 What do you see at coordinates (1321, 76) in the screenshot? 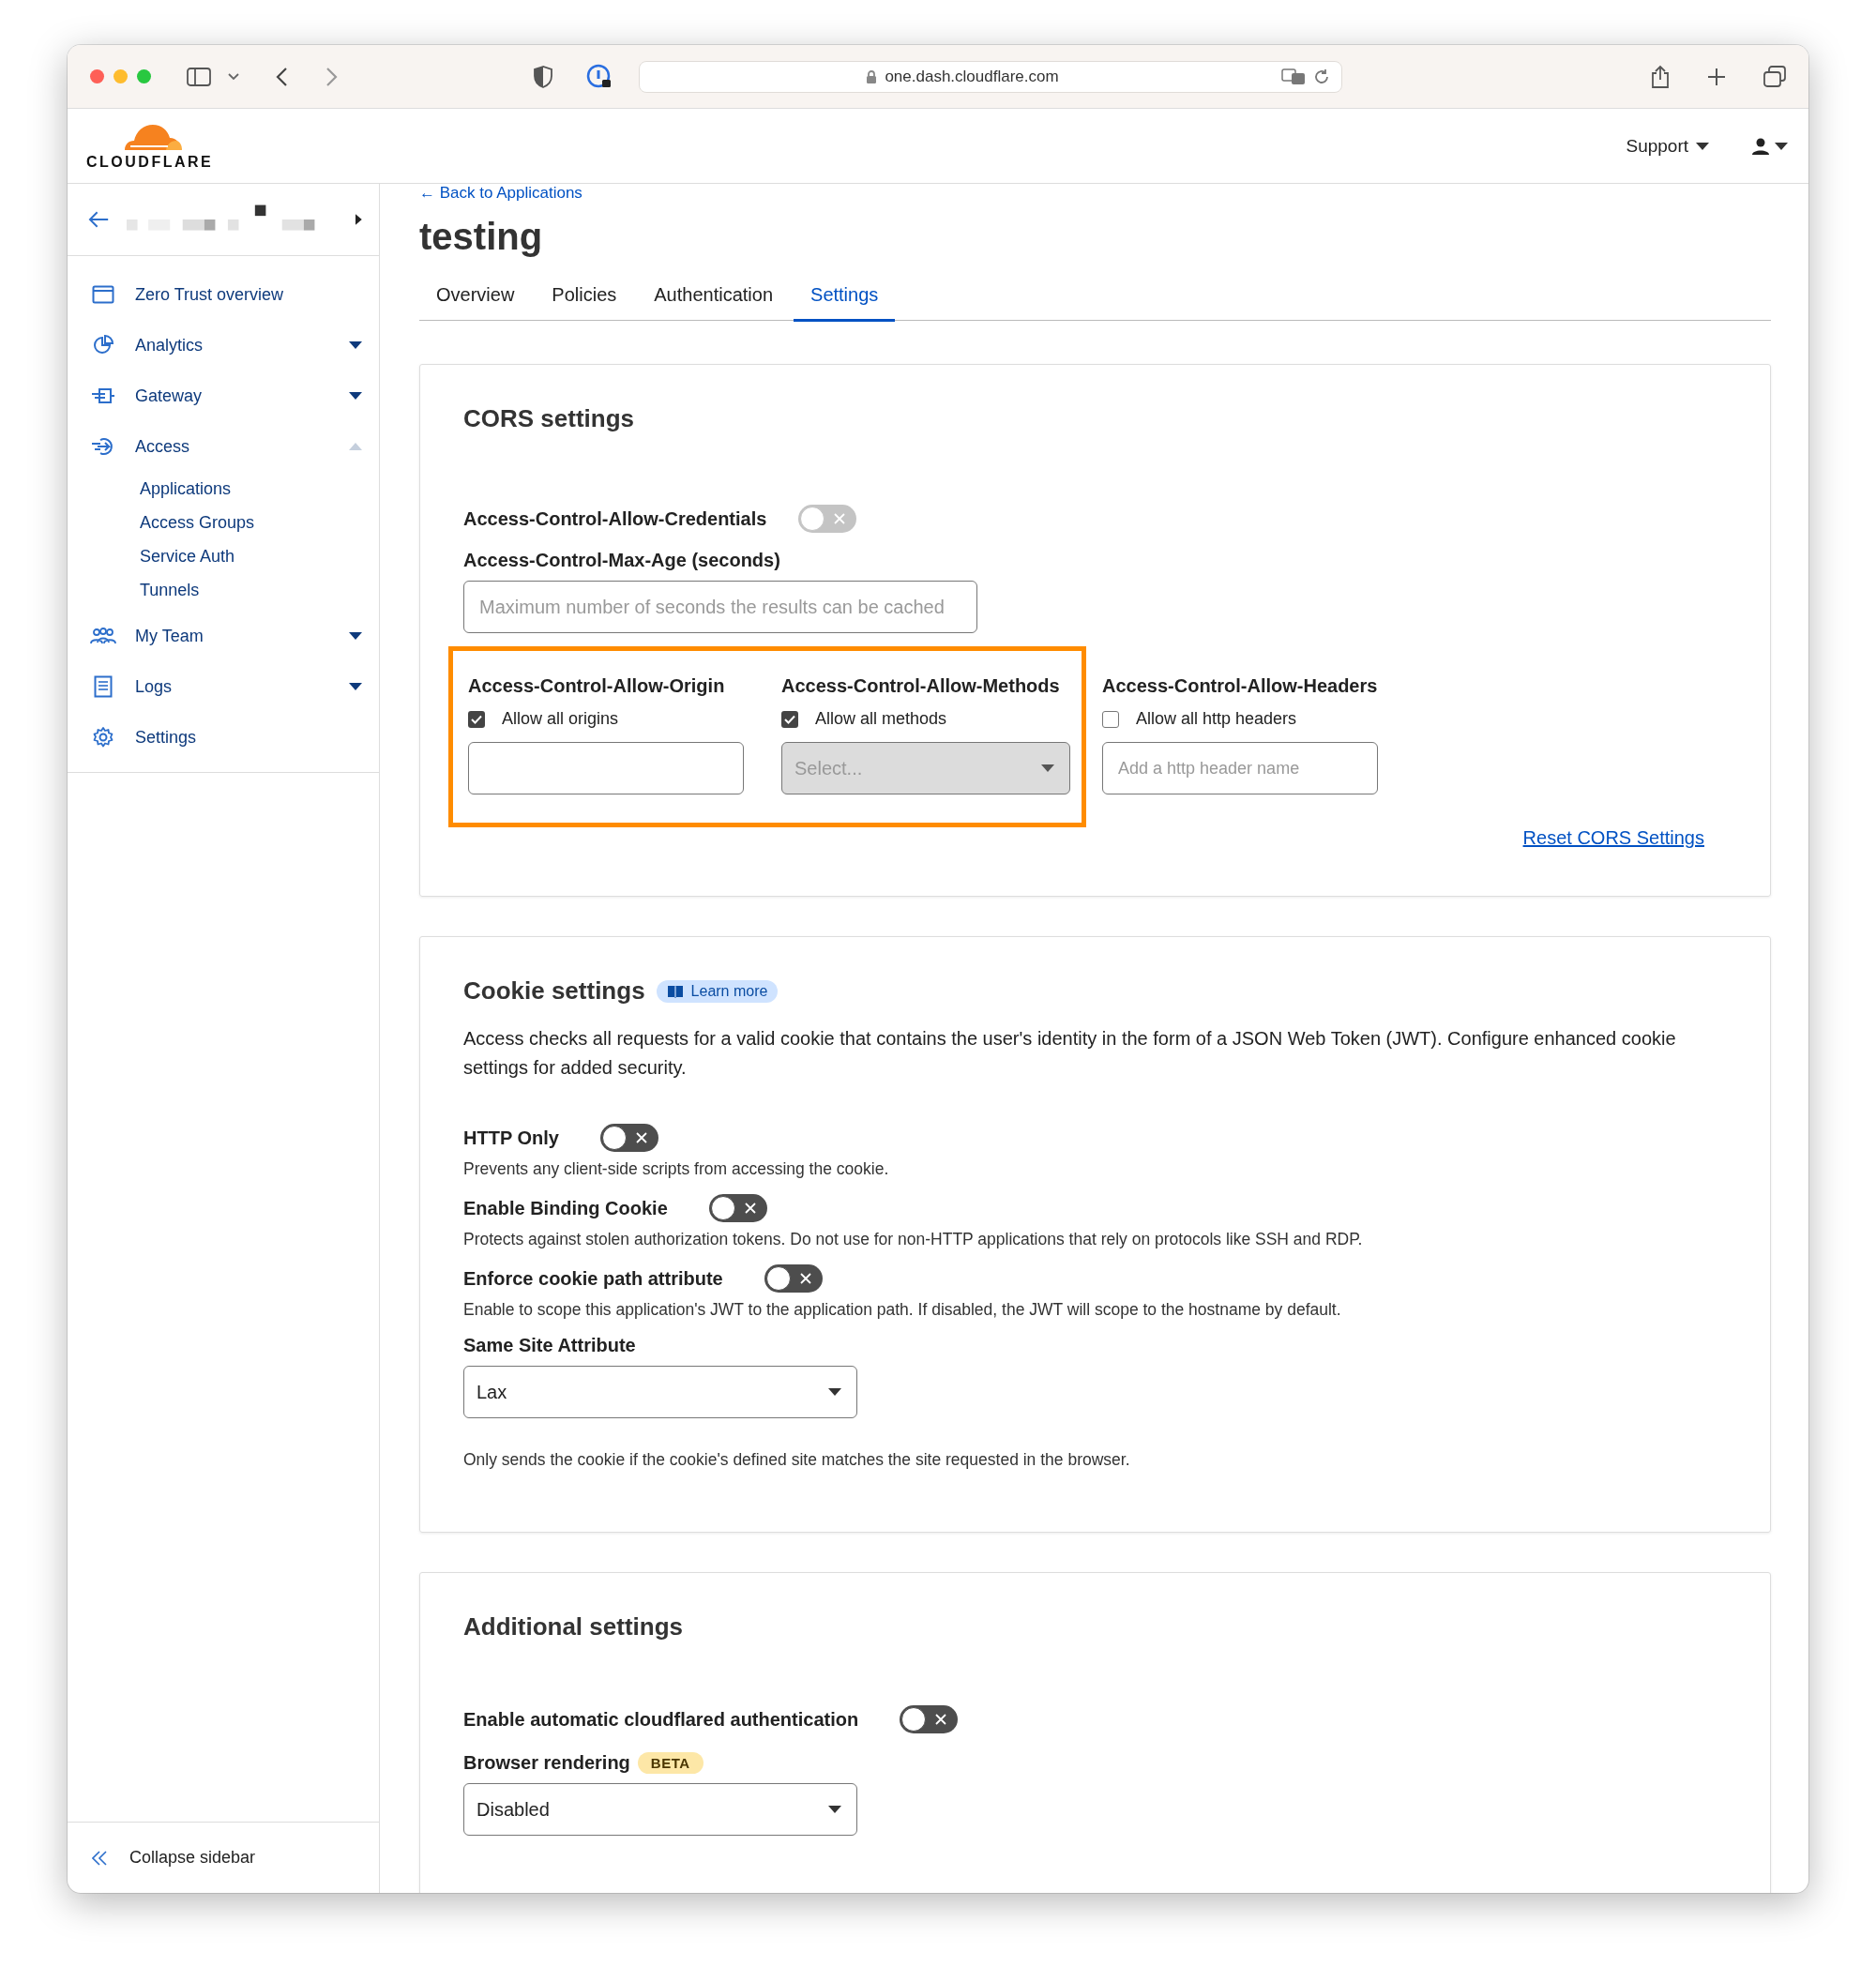
I see `reload-icon` at bounding box center [1321, 76].